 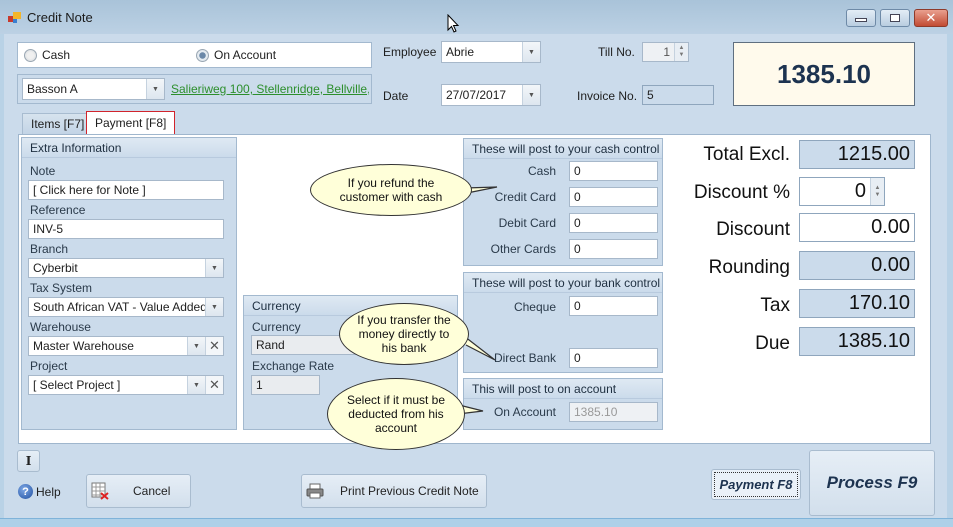 I want to click on on-account-title: This will post to on account, so click(x=563, y=389).